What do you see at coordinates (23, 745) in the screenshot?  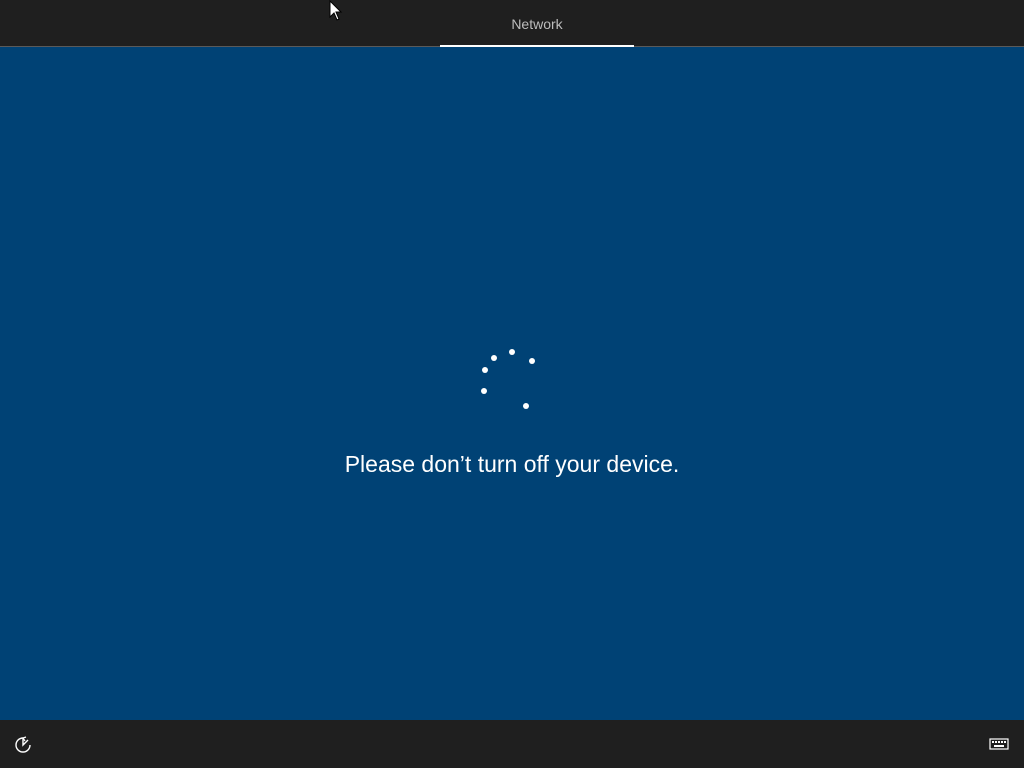 I see `ease-of-access-icon` at bounding box center [23, 745].